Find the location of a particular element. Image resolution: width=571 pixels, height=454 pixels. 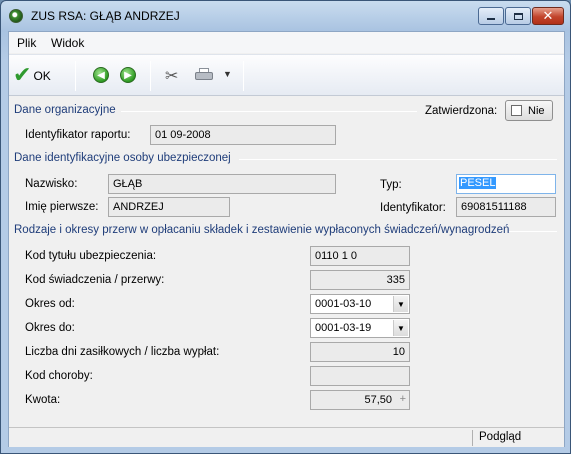

close-button: ✕ is located at coordinates (548, 16).